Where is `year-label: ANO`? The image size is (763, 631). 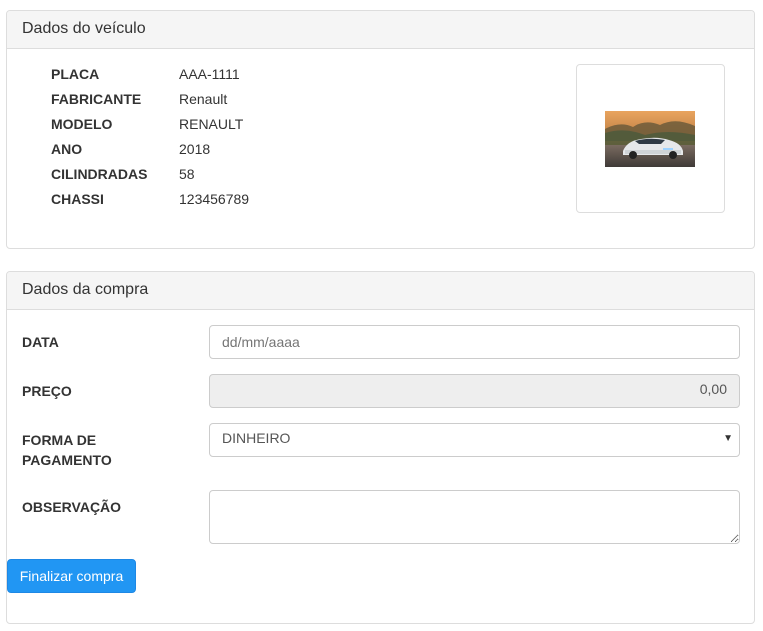 year-label: ANO is located at coordinates (67, 149).